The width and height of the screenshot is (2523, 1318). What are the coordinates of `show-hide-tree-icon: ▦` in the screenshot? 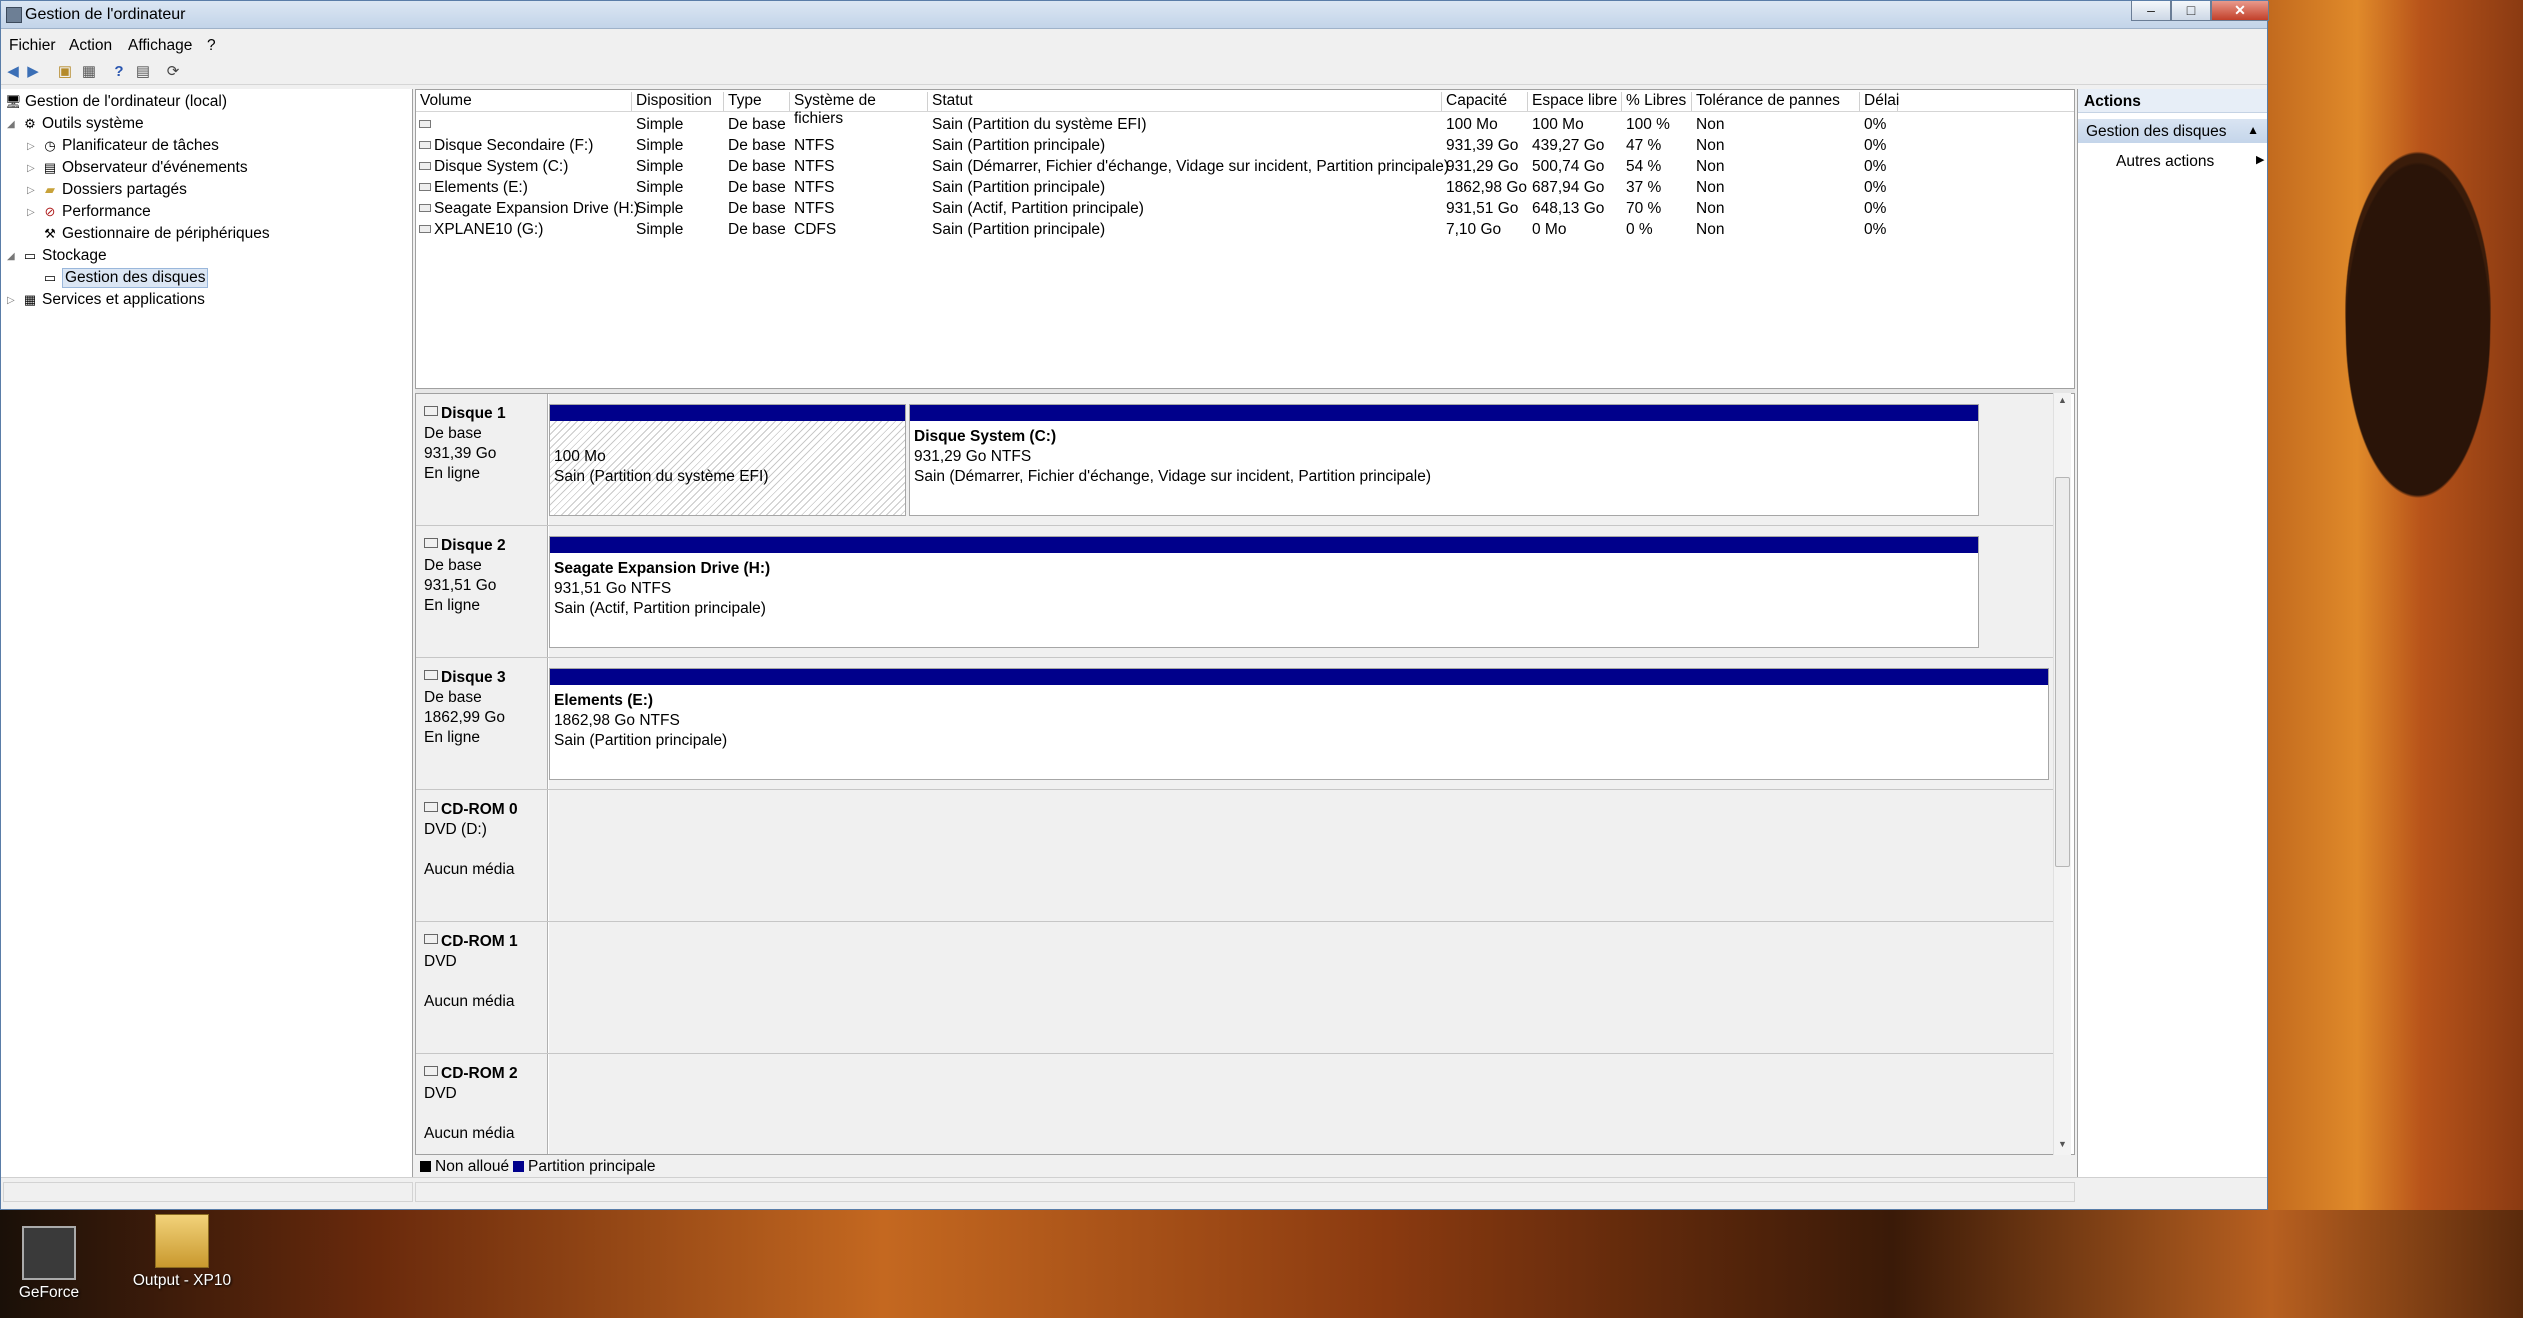 It's located at (89, 72).